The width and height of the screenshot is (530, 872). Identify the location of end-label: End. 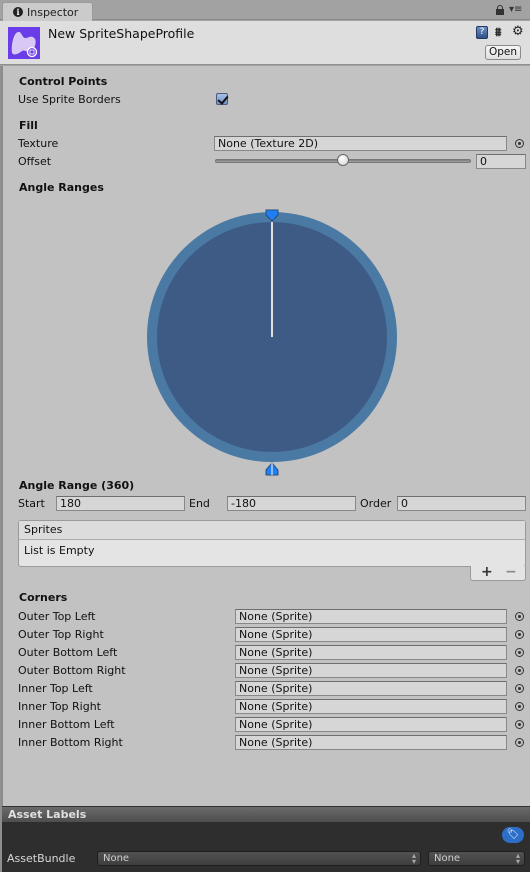
(199, 503).